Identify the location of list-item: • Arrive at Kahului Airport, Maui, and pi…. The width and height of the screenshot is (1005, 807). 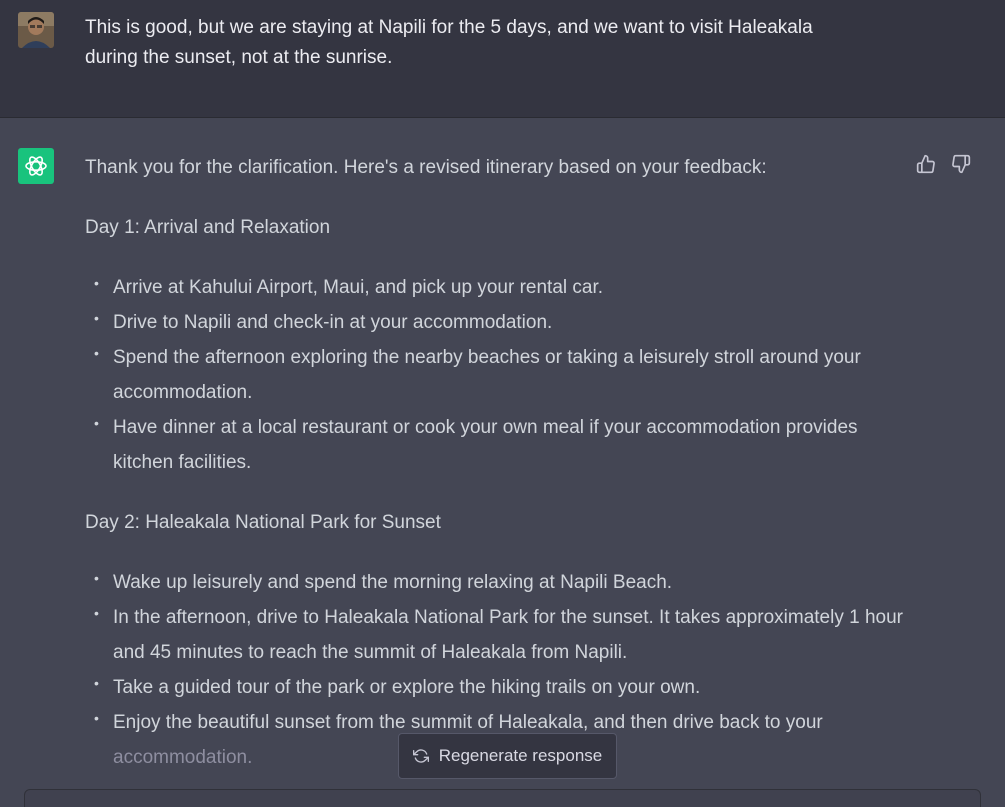
(500, 287).